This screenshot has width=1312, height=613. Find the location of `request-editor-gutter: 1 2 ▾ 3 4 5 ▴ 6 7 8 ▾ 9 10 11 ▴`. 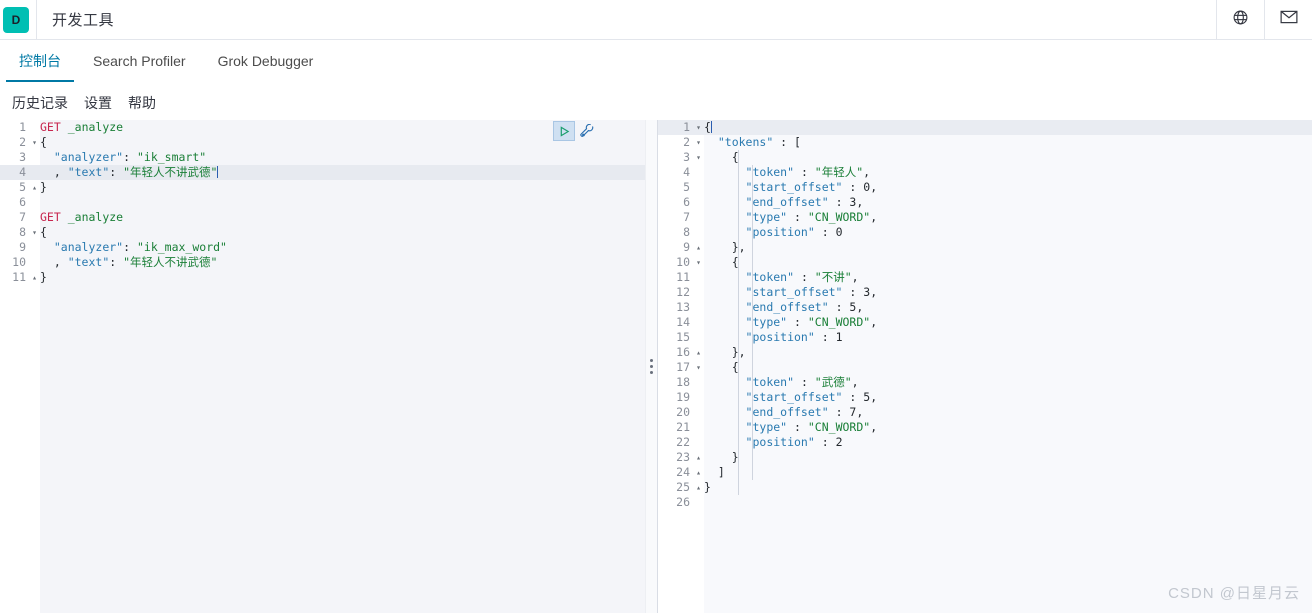

request-editor-gutter: 1 2 ▾ 3 4 5 ▴ 6 7 8 ▾ 9 10 11 ▴ is located at coordinates (20, 366).